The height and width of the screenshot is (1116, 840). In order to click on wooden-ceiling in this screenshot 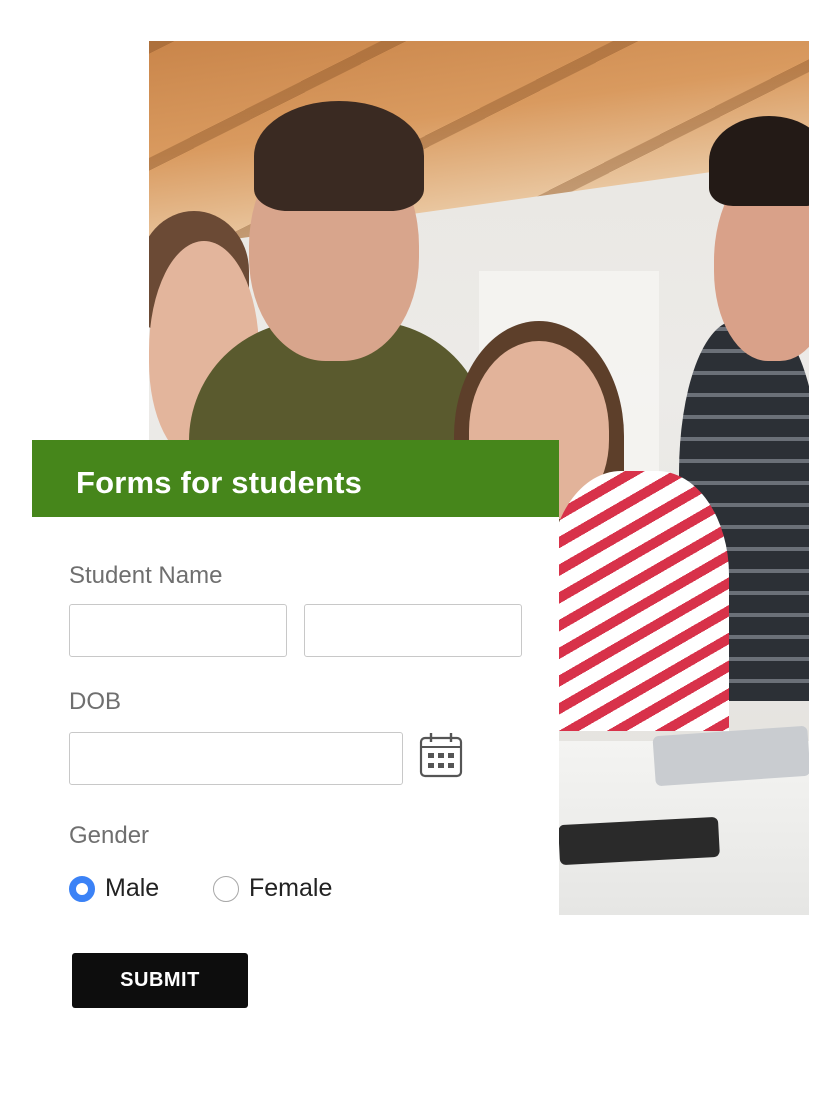, I will do `click(479, 146)`.